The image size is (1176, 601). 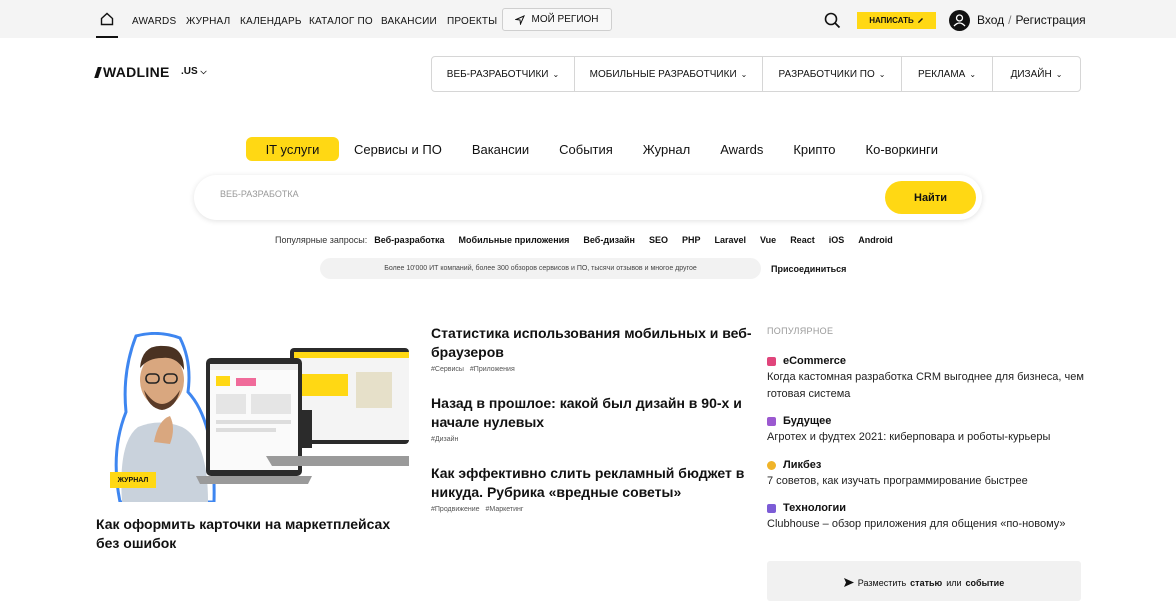 What do you see at coordinates (807, 421) in the screenshot?
I see `popular-category: Будущее` at bounding box center [807, 421].